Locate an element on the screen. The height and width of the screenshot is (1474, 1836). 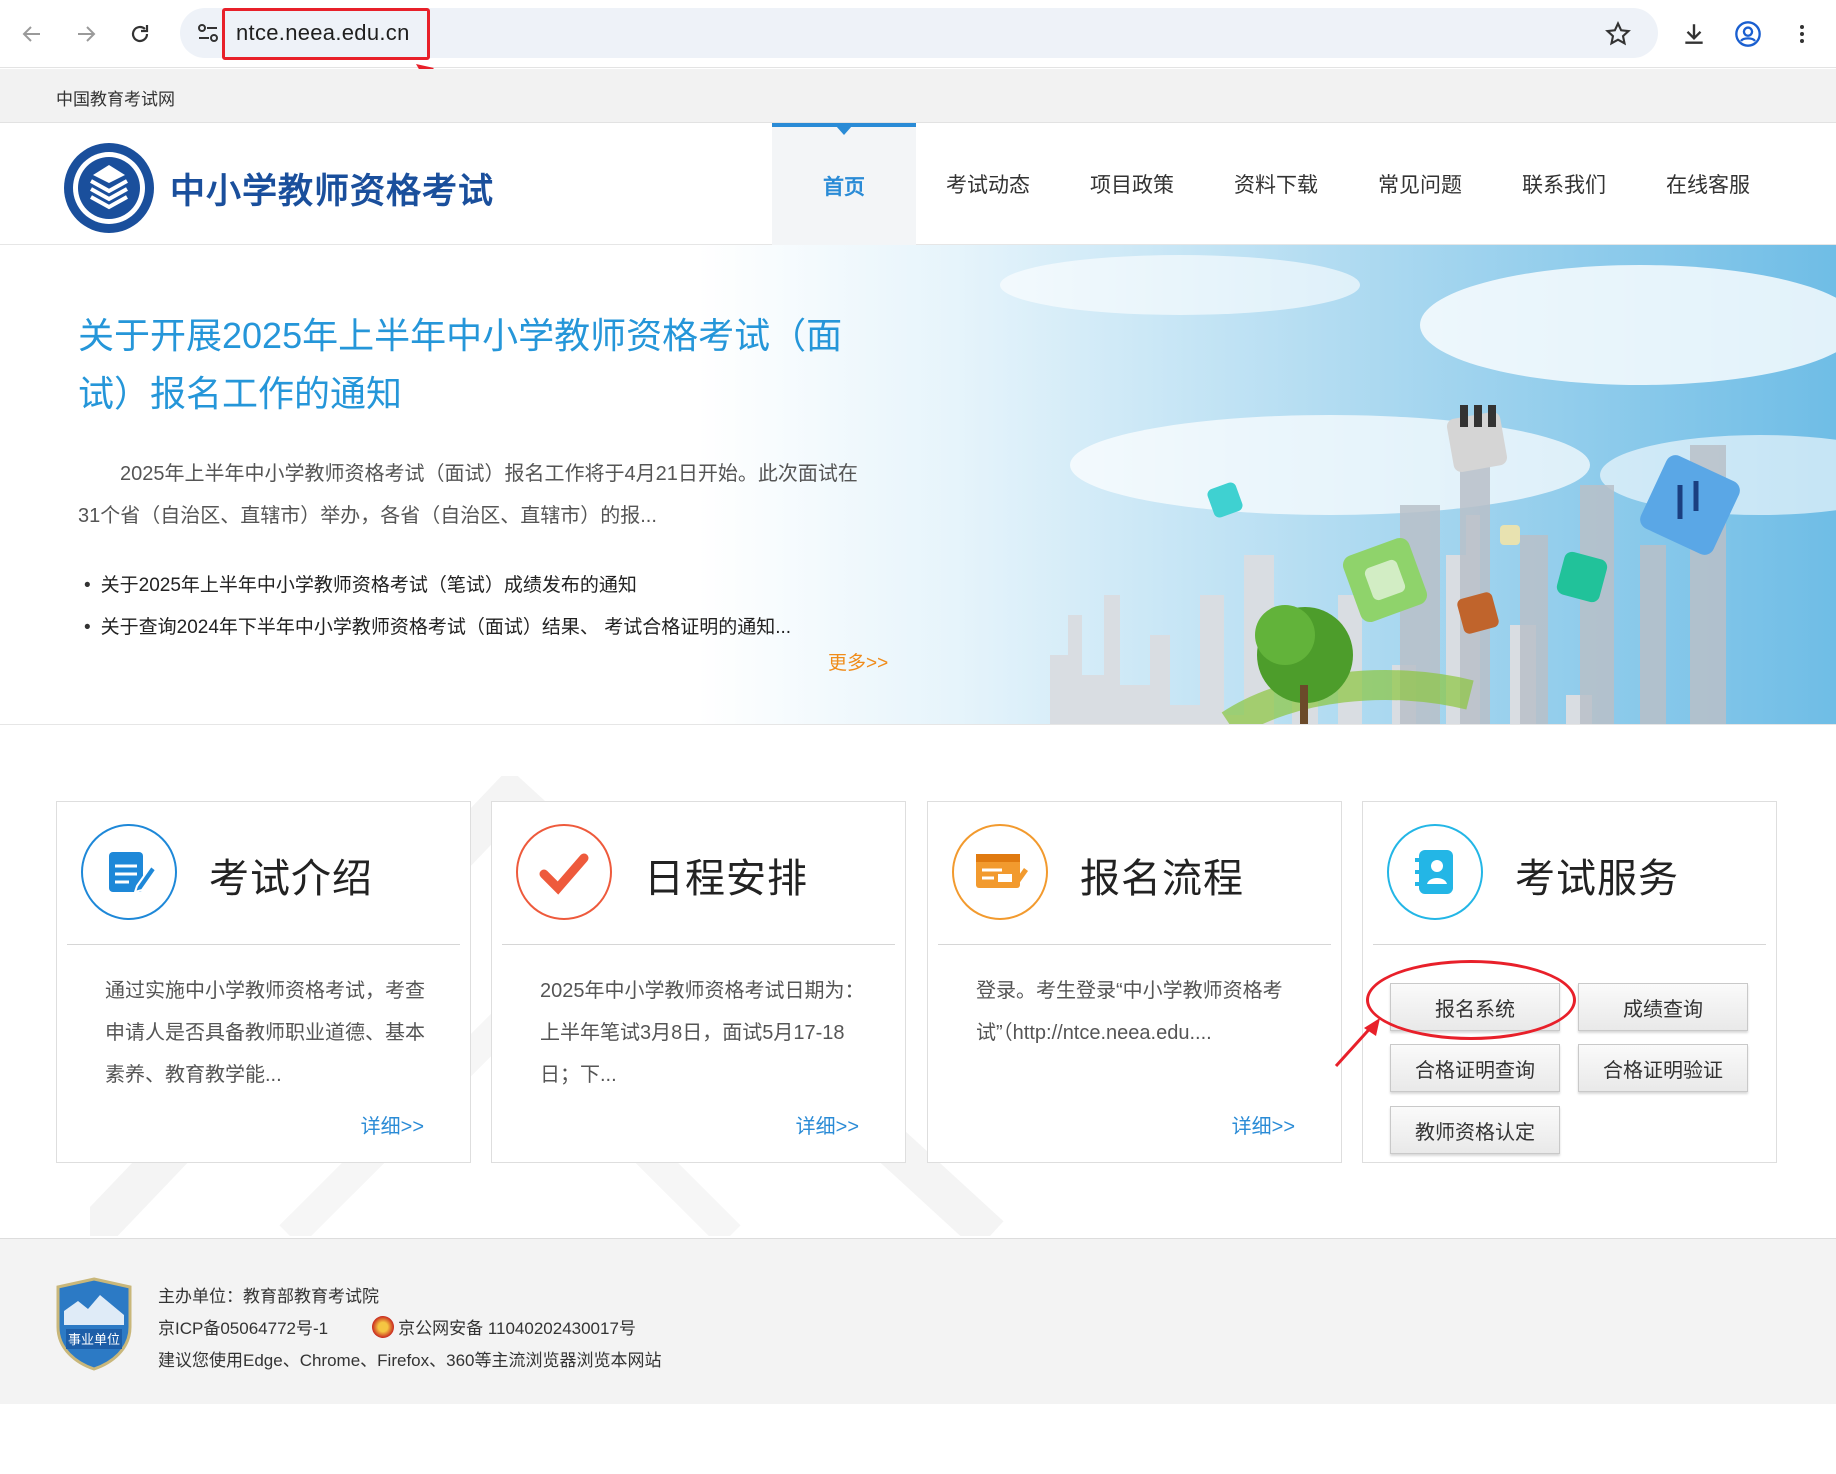
main-nav: 首页 考试动态 项目政策 资料下载 常见问题 联系我们 在线客服 is located at coordinates (1276, 184).